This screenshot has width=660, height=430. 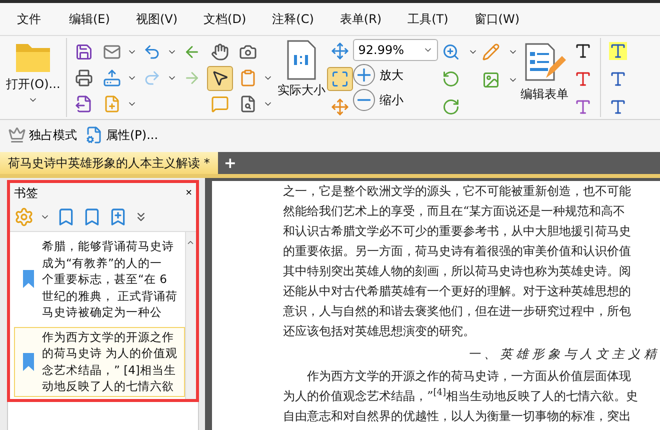 I want to click on document-gear-icon, so click(x=94, y=135).